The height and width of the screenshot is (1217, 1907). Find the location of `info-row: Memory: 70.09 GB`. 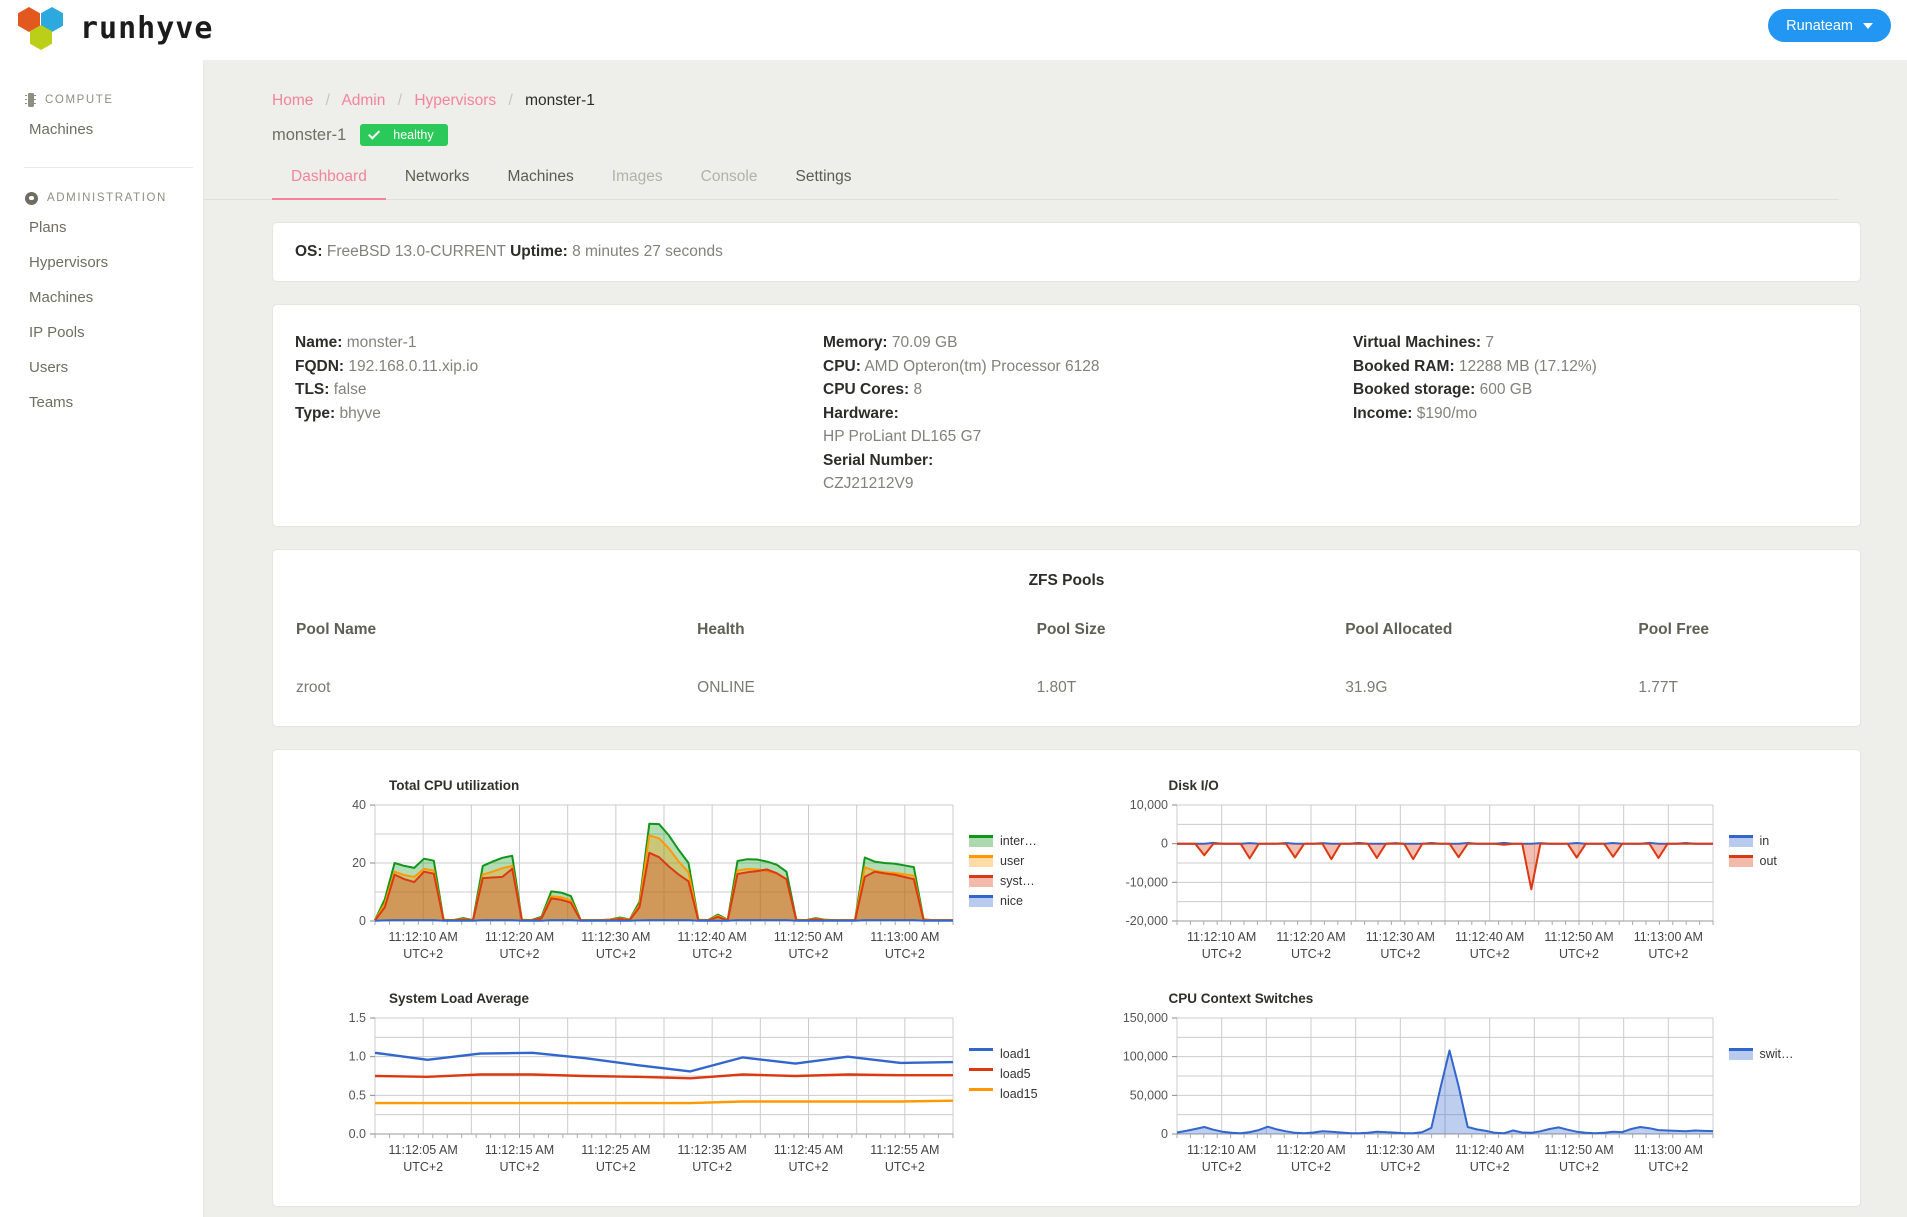

info-row: Memory: 70.09 GB is located at coordinates (1088, 343).